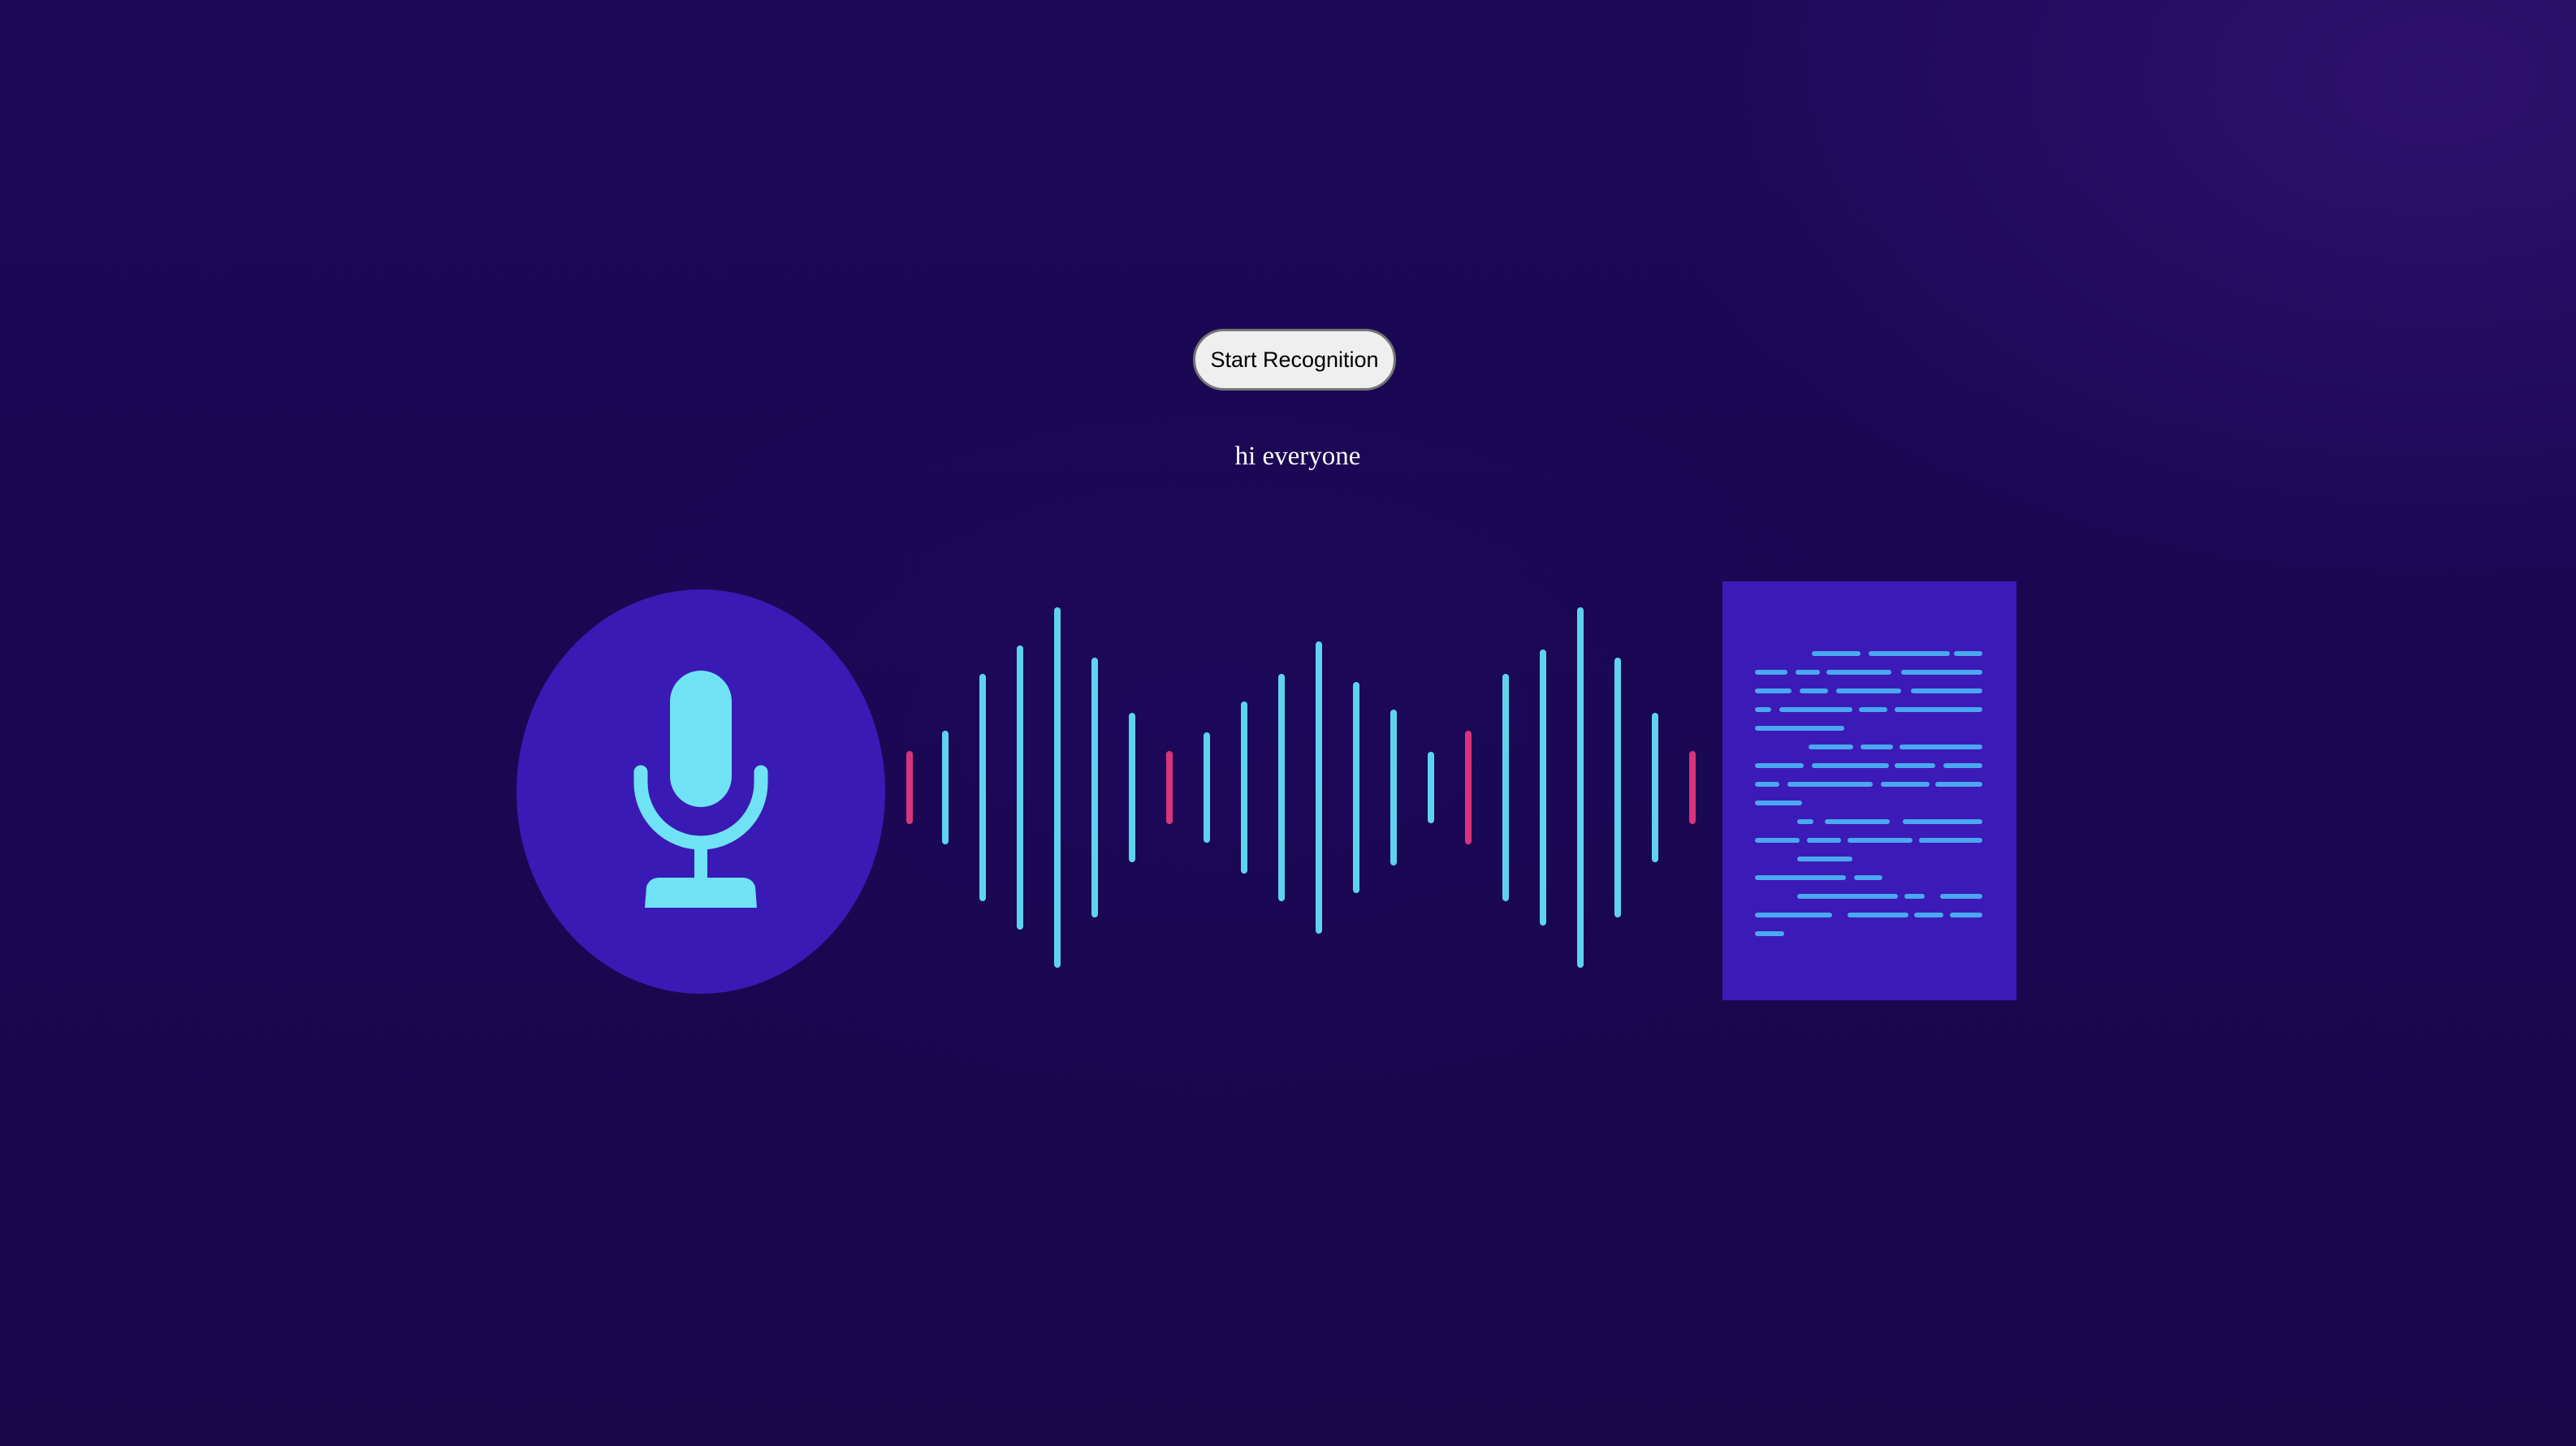  I want to click on start-recognition-button: Start Recognition, so click(1294, 360).